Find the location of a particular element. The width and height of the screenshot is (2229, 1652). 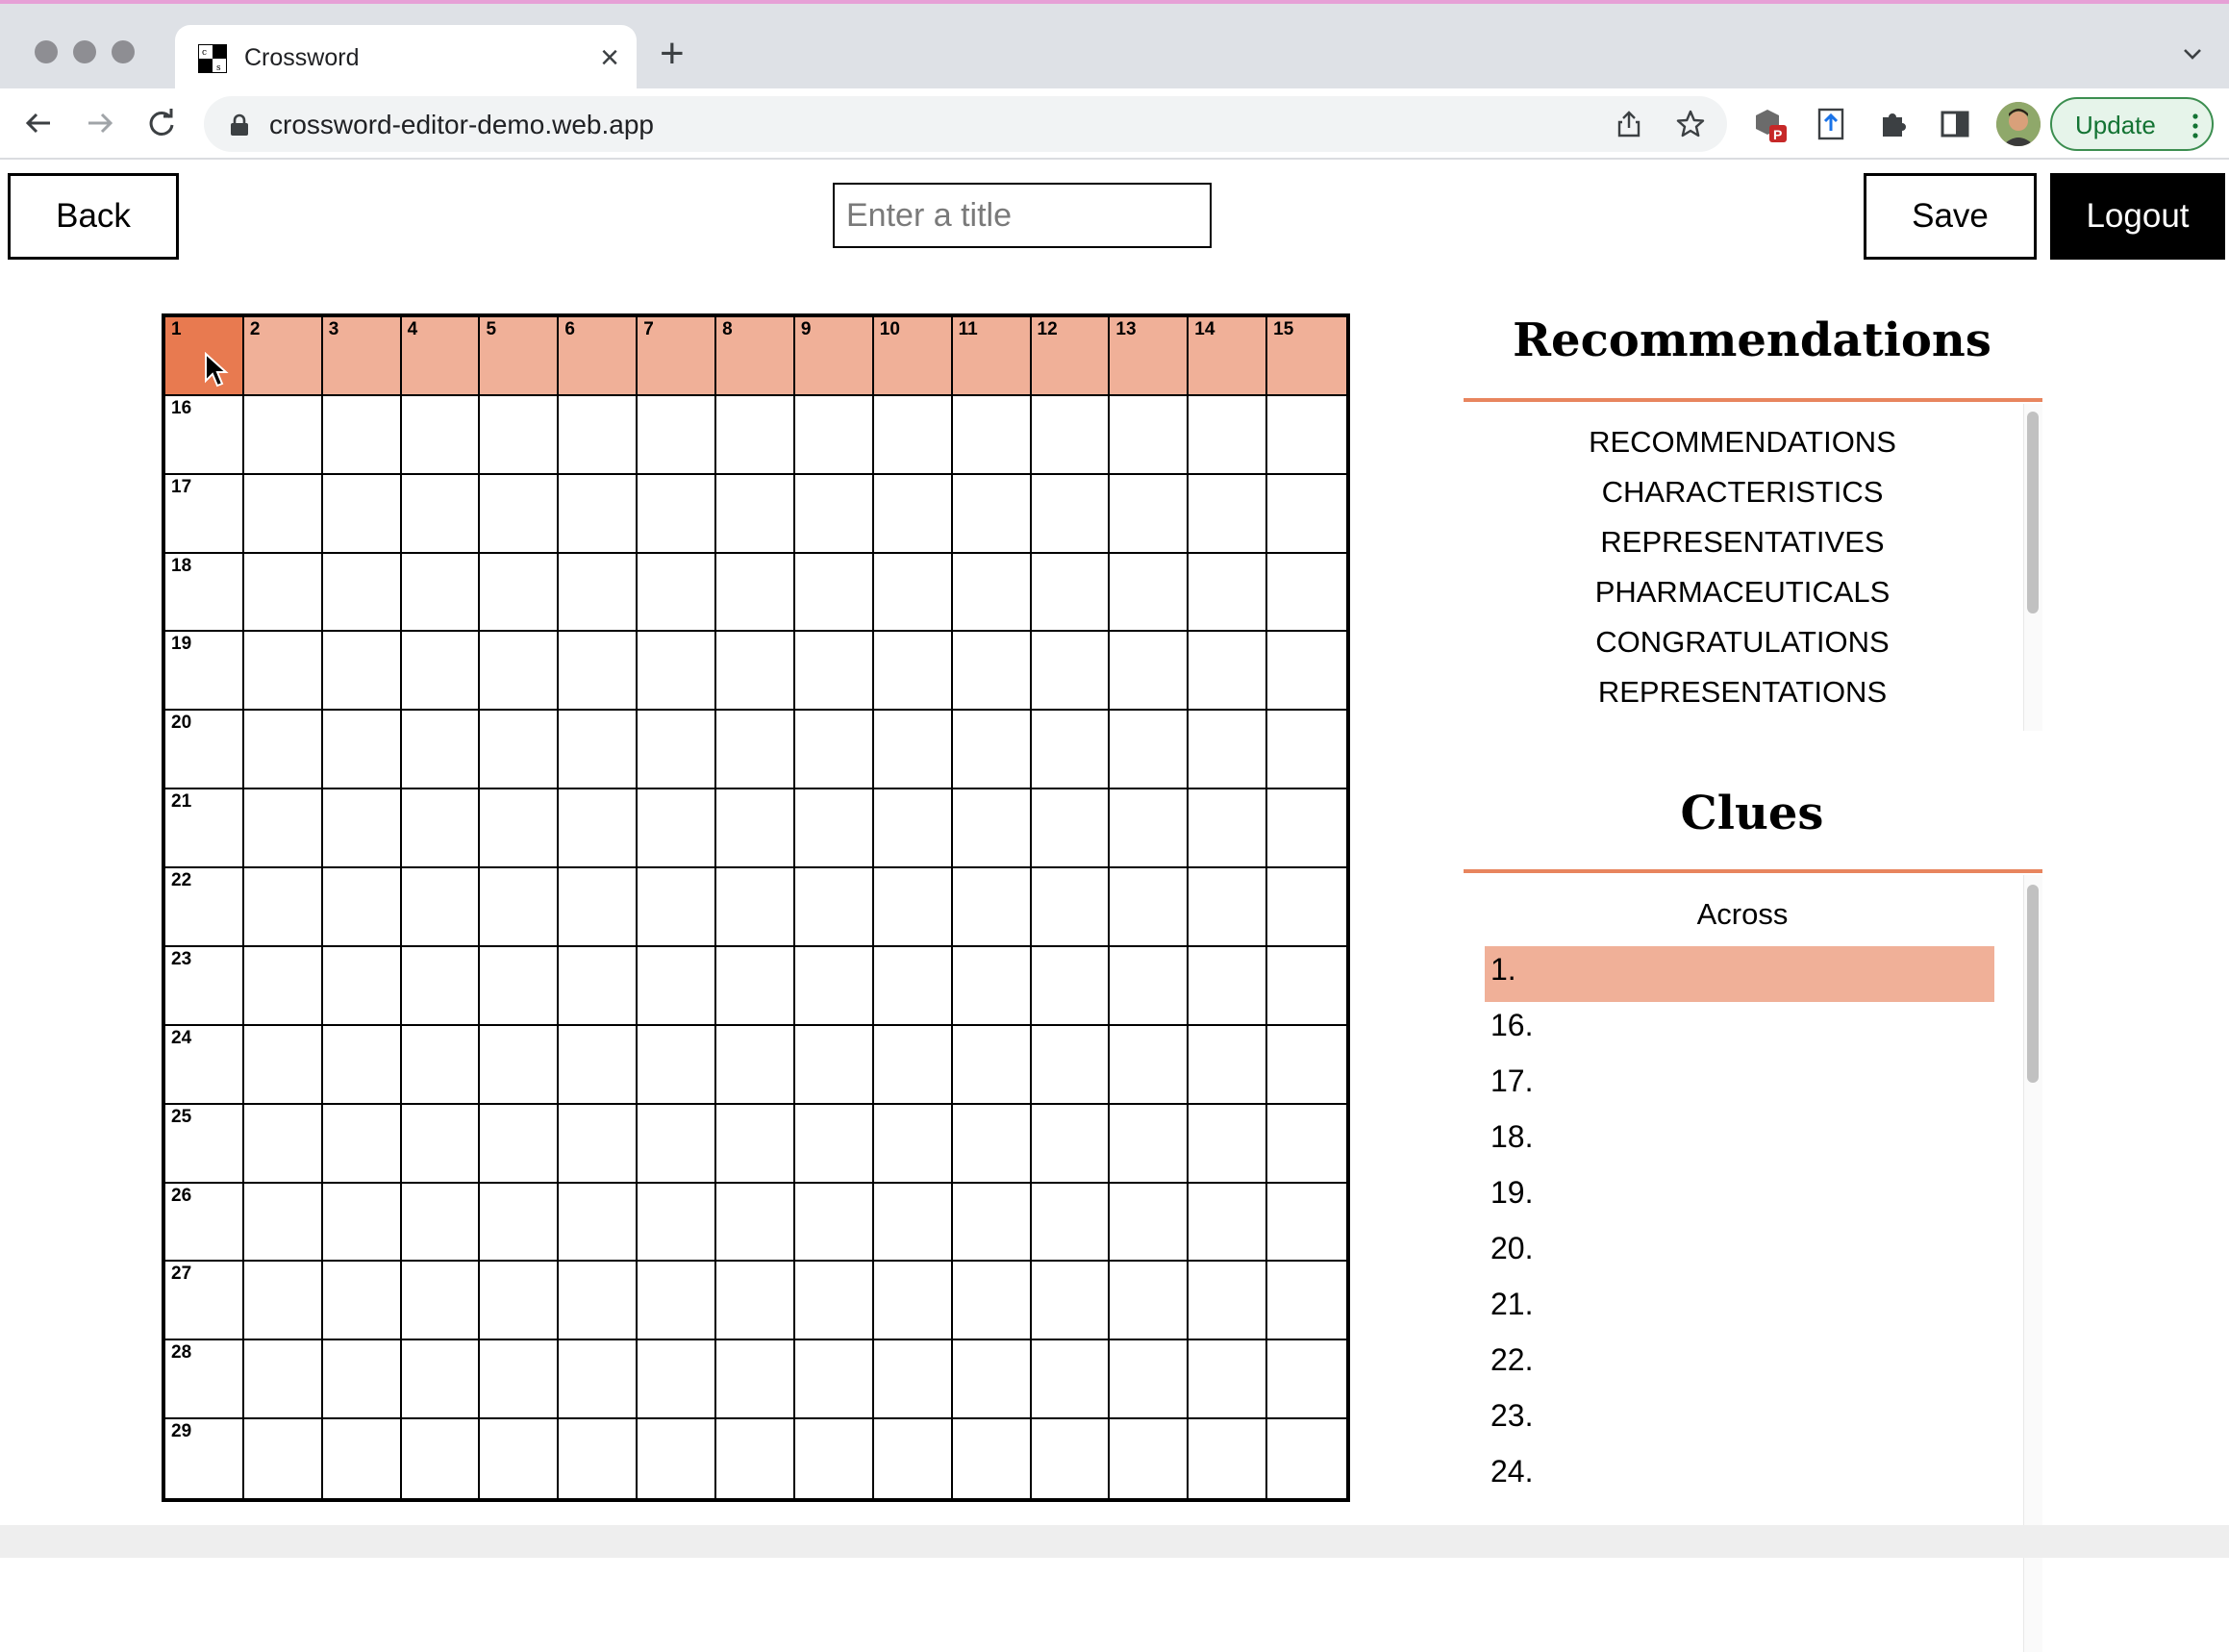

grid-cell: 11 is located at coordinates (992, 357).